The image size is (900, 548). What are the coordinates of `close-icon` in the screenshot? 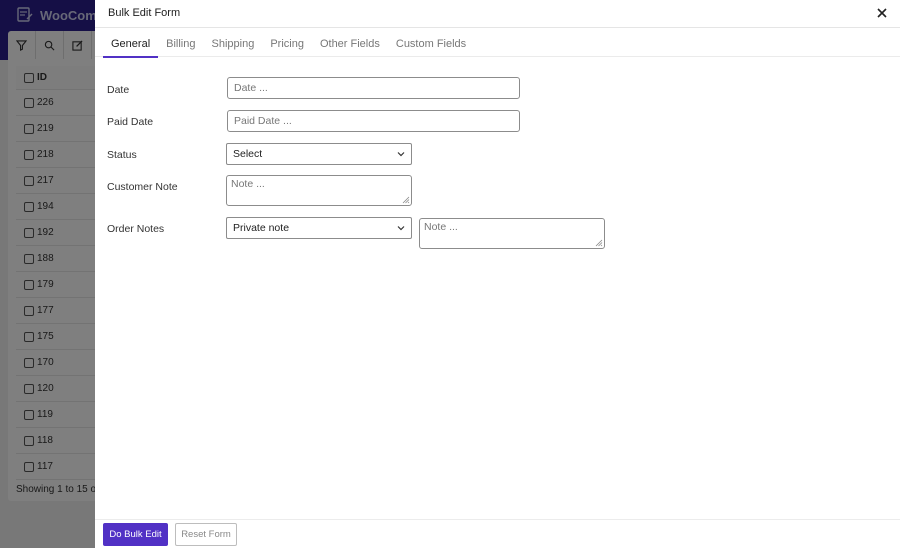 It's located at (882, 13).